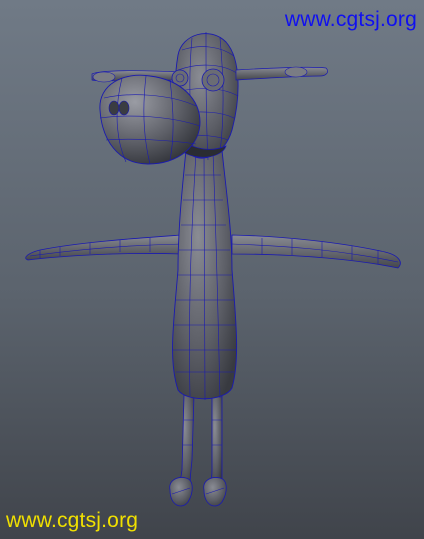 The width and height of the screenshot is (424, 539). Describe the element at coordinates (104, 247) in the screenshot. I see `left-arm` at that location.